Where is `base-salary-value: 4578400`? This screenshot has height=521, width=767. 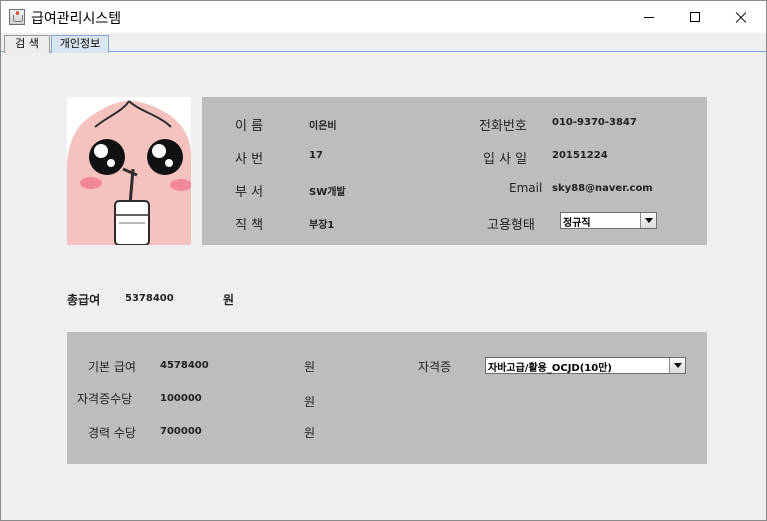
base-salary-value: 4578400 is located at coordinates (184, 365).